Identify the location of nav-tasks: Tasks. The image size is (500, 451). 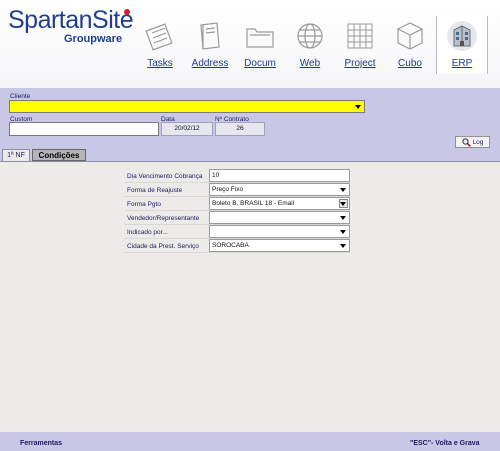
(160, 48).